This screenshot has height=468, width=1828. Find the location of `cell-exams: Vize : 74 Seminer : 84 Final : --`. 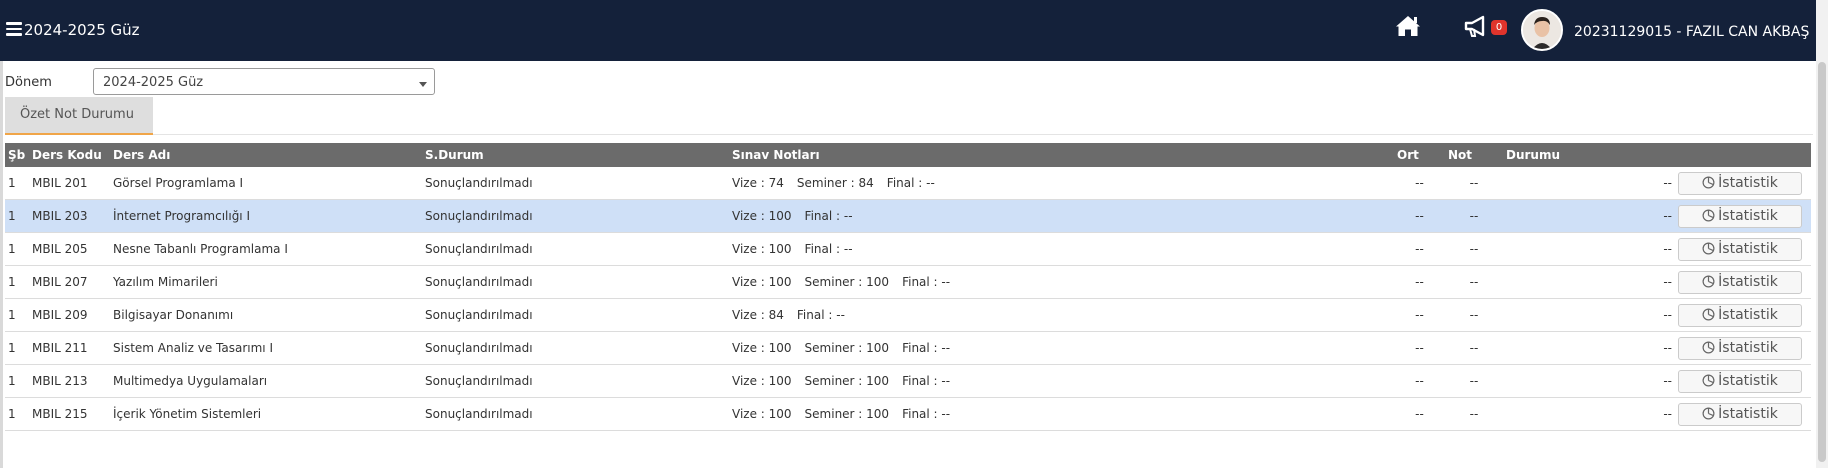

cell-exams: Vize : 74 Seminer : 84 Final : -- is located at coordinates (1061, 183).